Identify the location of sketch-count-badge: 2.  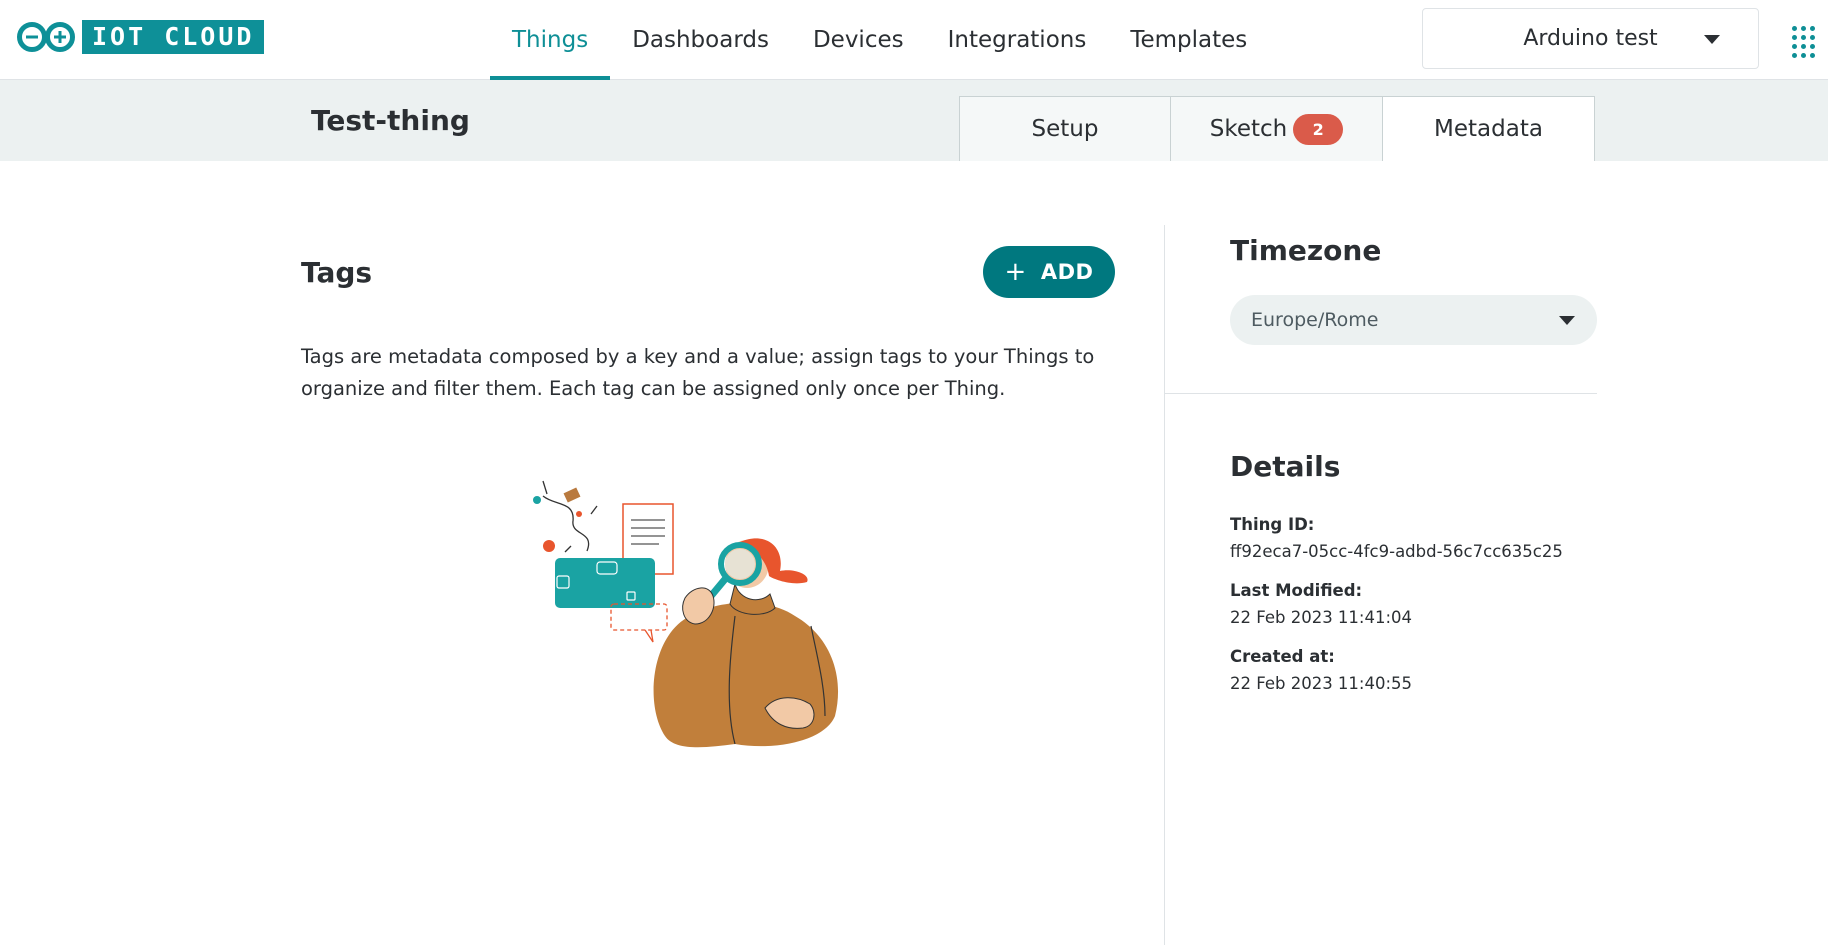
(1318, 129).